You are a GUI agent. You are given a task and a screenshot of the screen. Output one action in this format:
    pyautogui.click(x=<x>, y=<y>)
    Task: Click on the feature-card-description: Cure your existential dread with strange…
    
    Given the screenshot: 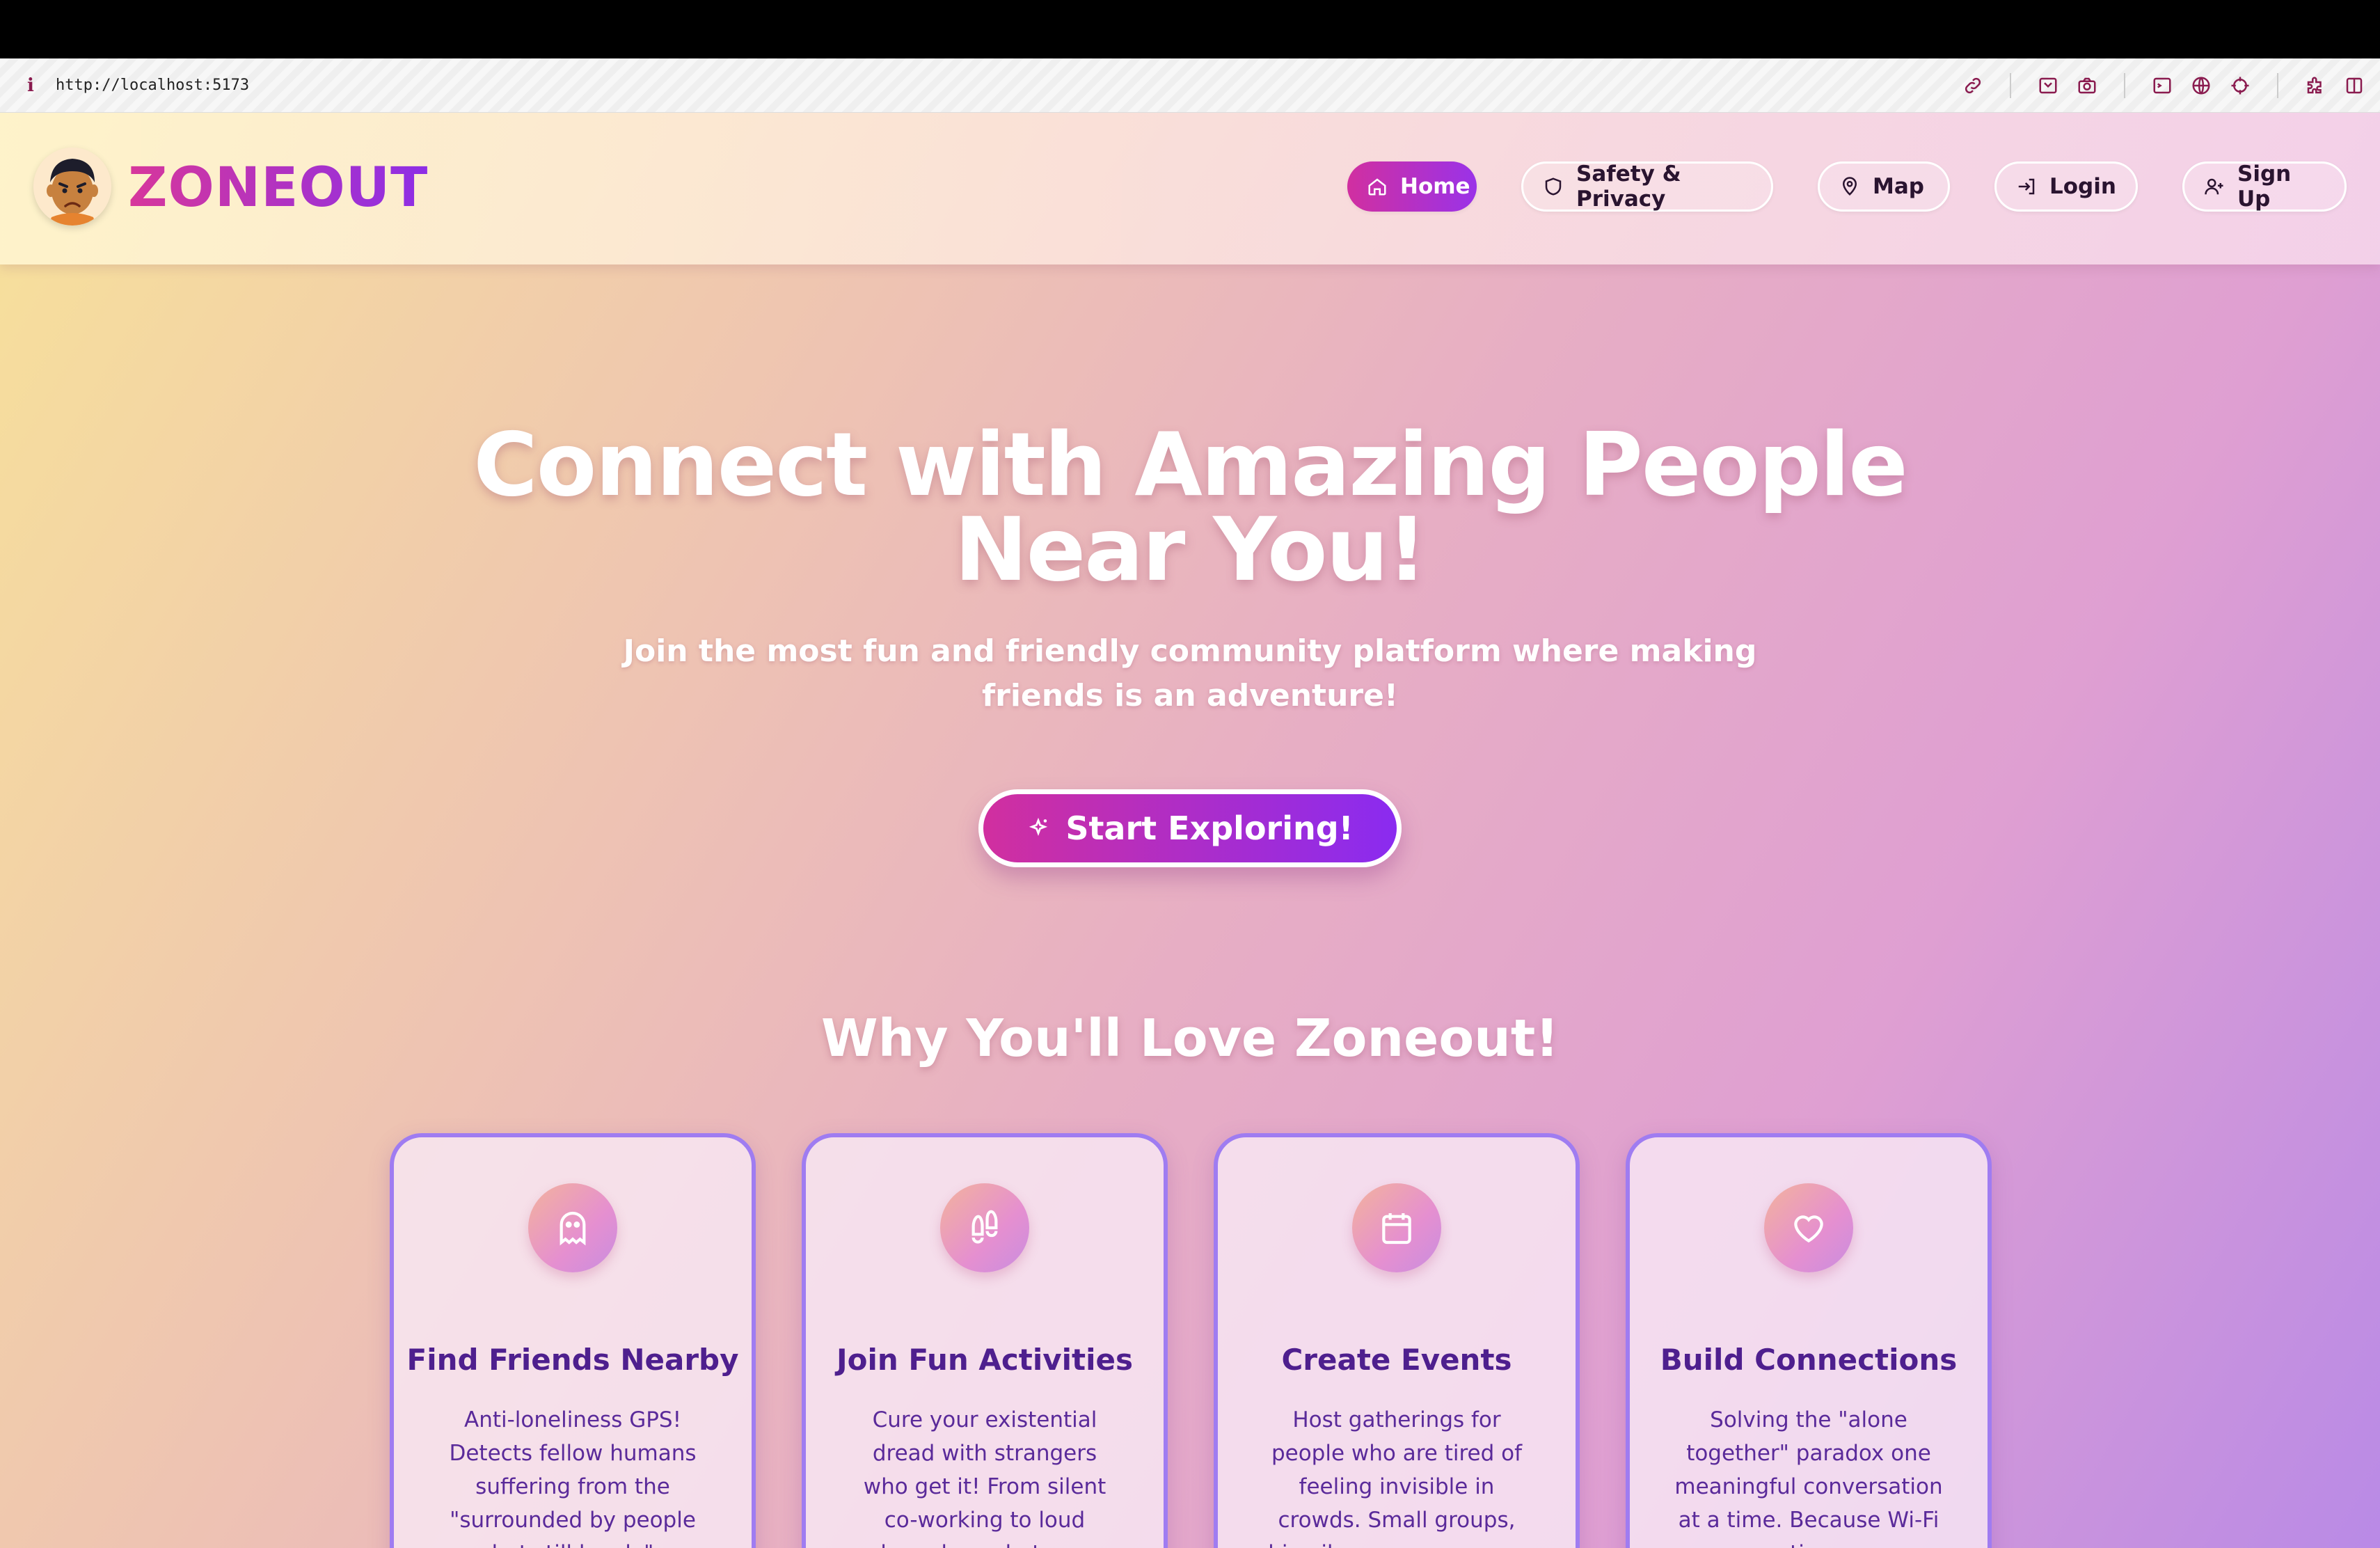 What is the action you would take?
    pyautogui.click(x=984, y=1477)
    